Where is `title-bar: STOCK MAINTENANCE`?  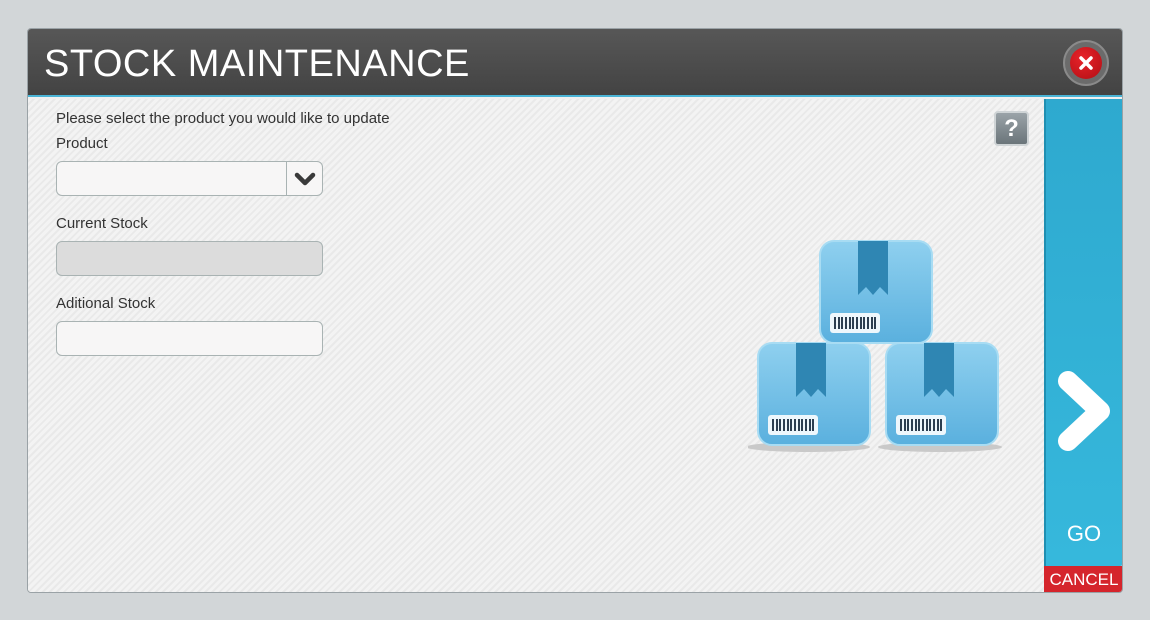
title-bar: STOCK MAINTENANCE is located at coordinates (575, 63).